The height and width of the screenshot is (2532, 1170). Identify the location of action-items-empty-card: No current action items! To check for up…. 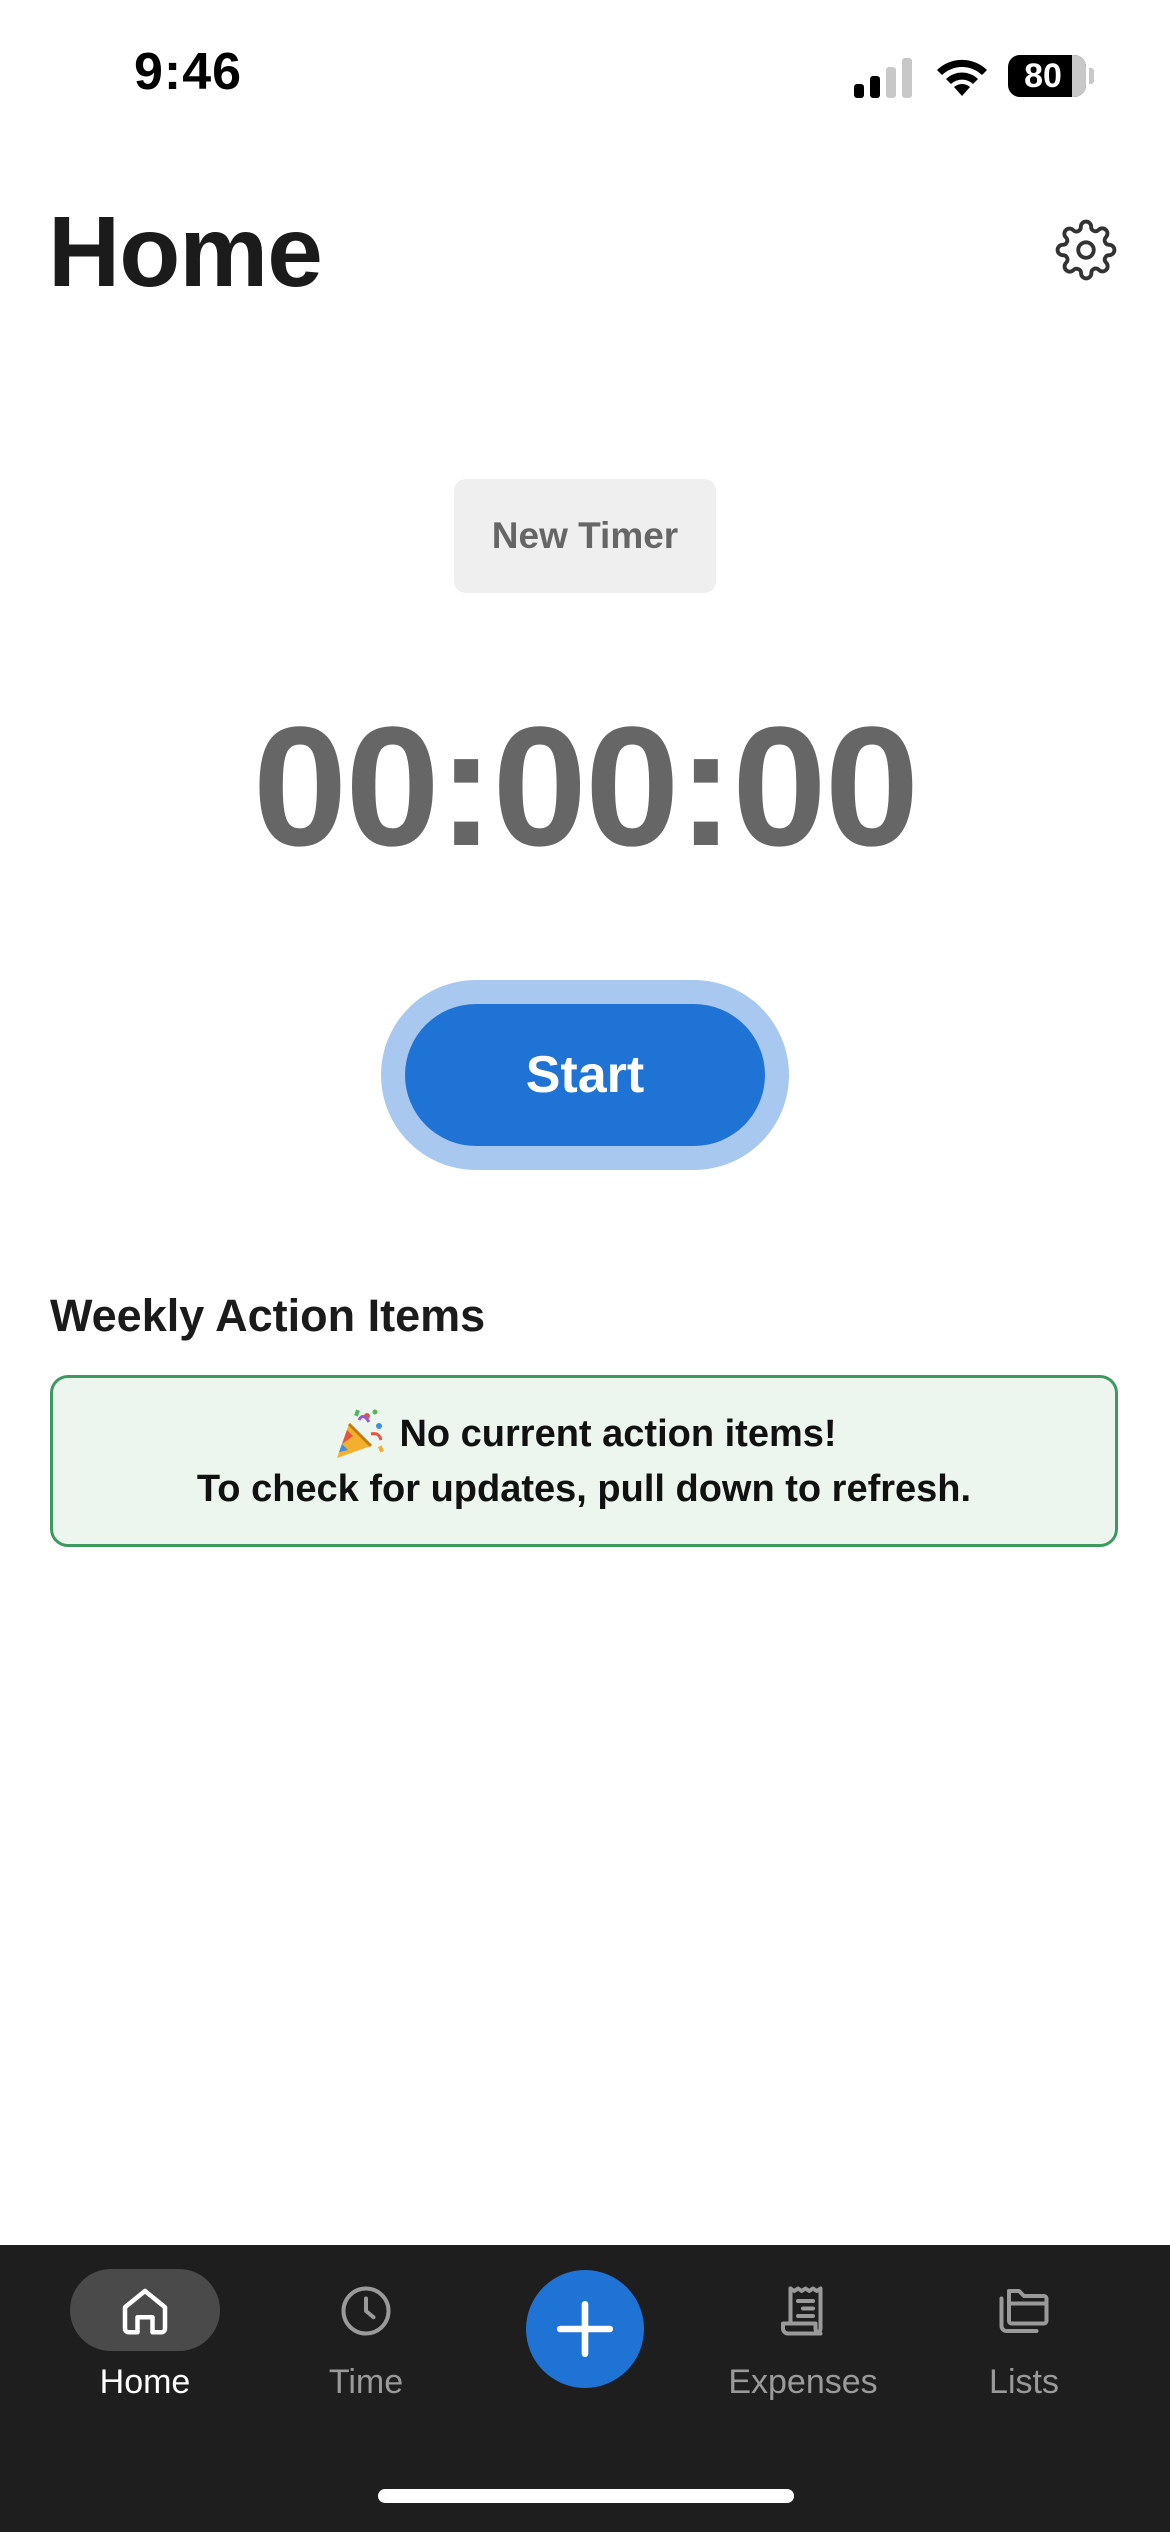
(584, 1461).